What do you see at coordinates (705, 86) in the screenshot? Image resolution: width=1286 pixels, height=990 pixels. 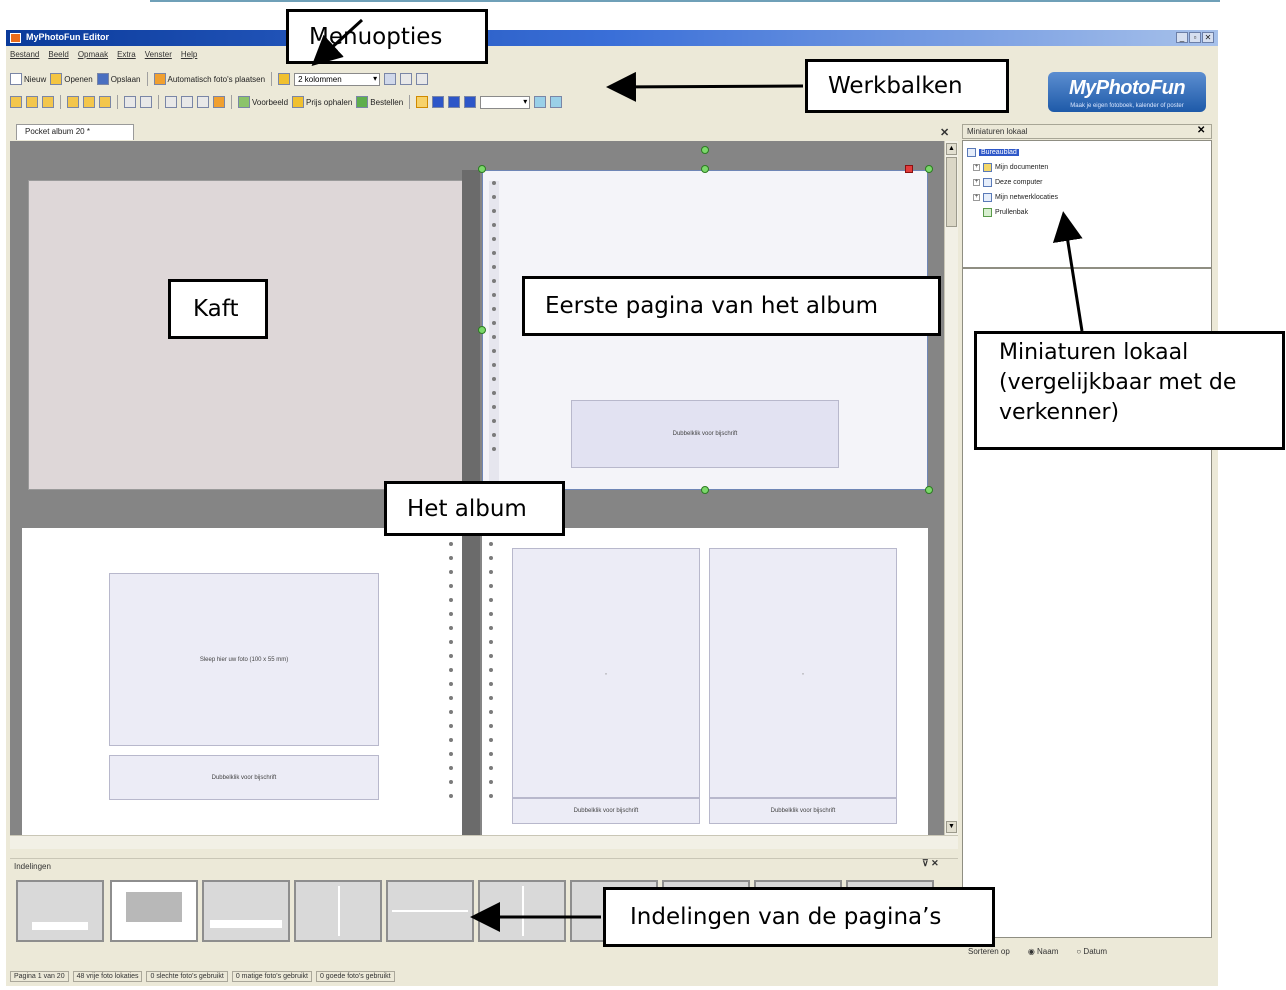 I see `arrow-werkbalken` at bounding box center [705, 86].